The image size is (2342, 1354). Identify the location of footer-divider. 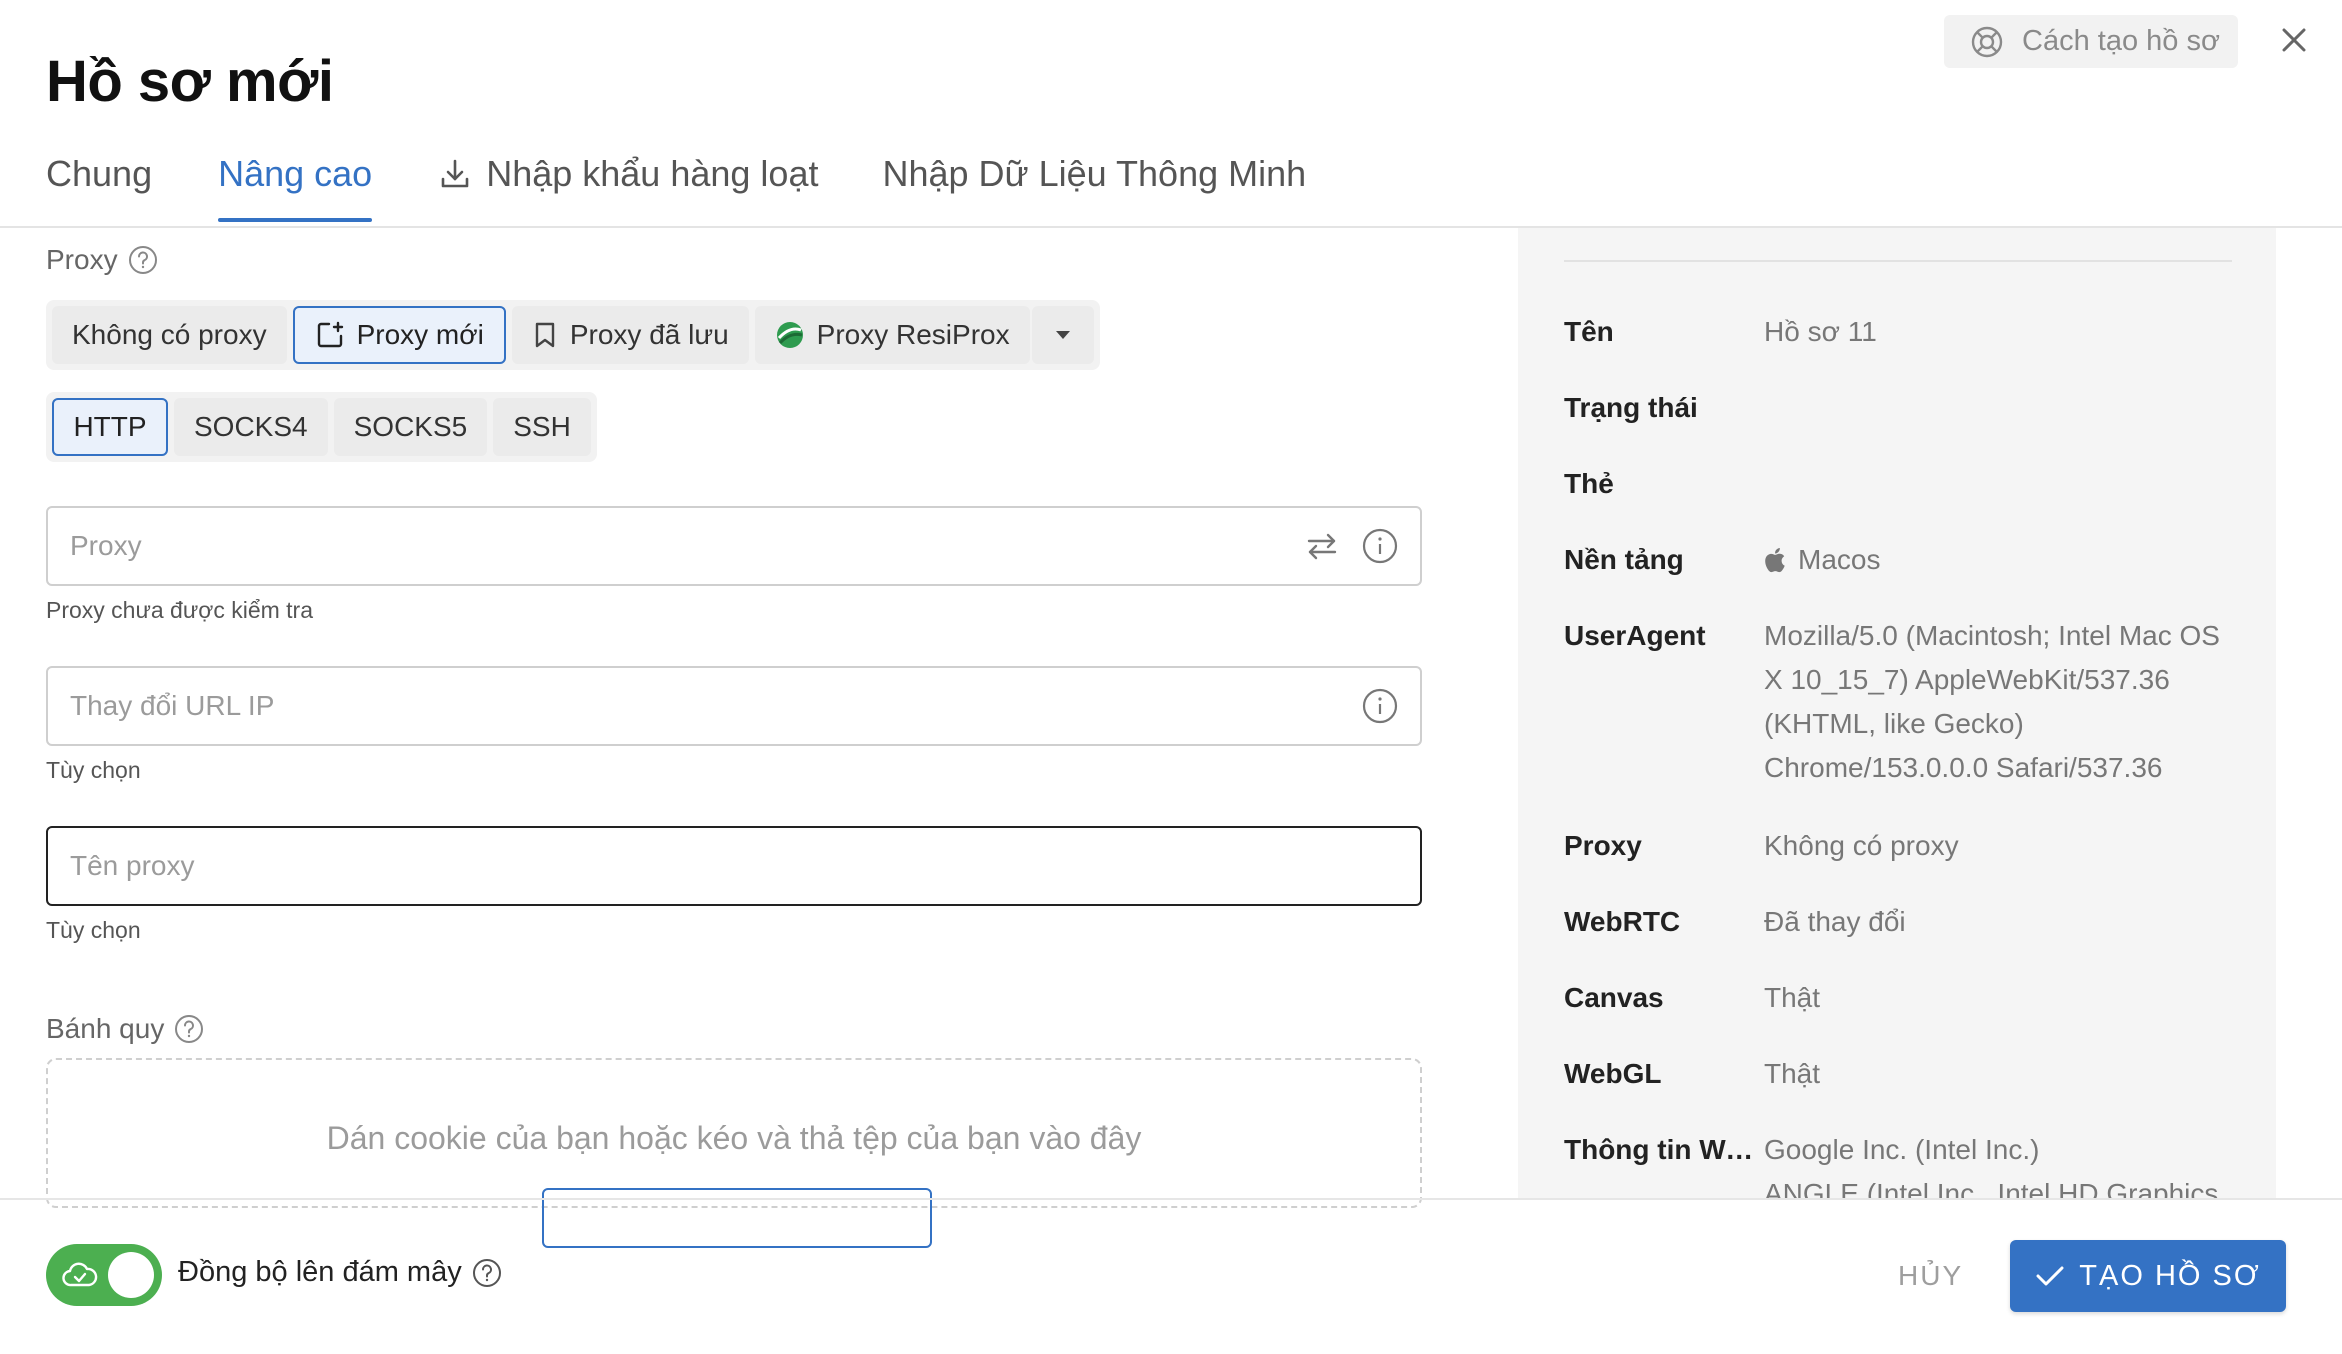
(1171, 1199).